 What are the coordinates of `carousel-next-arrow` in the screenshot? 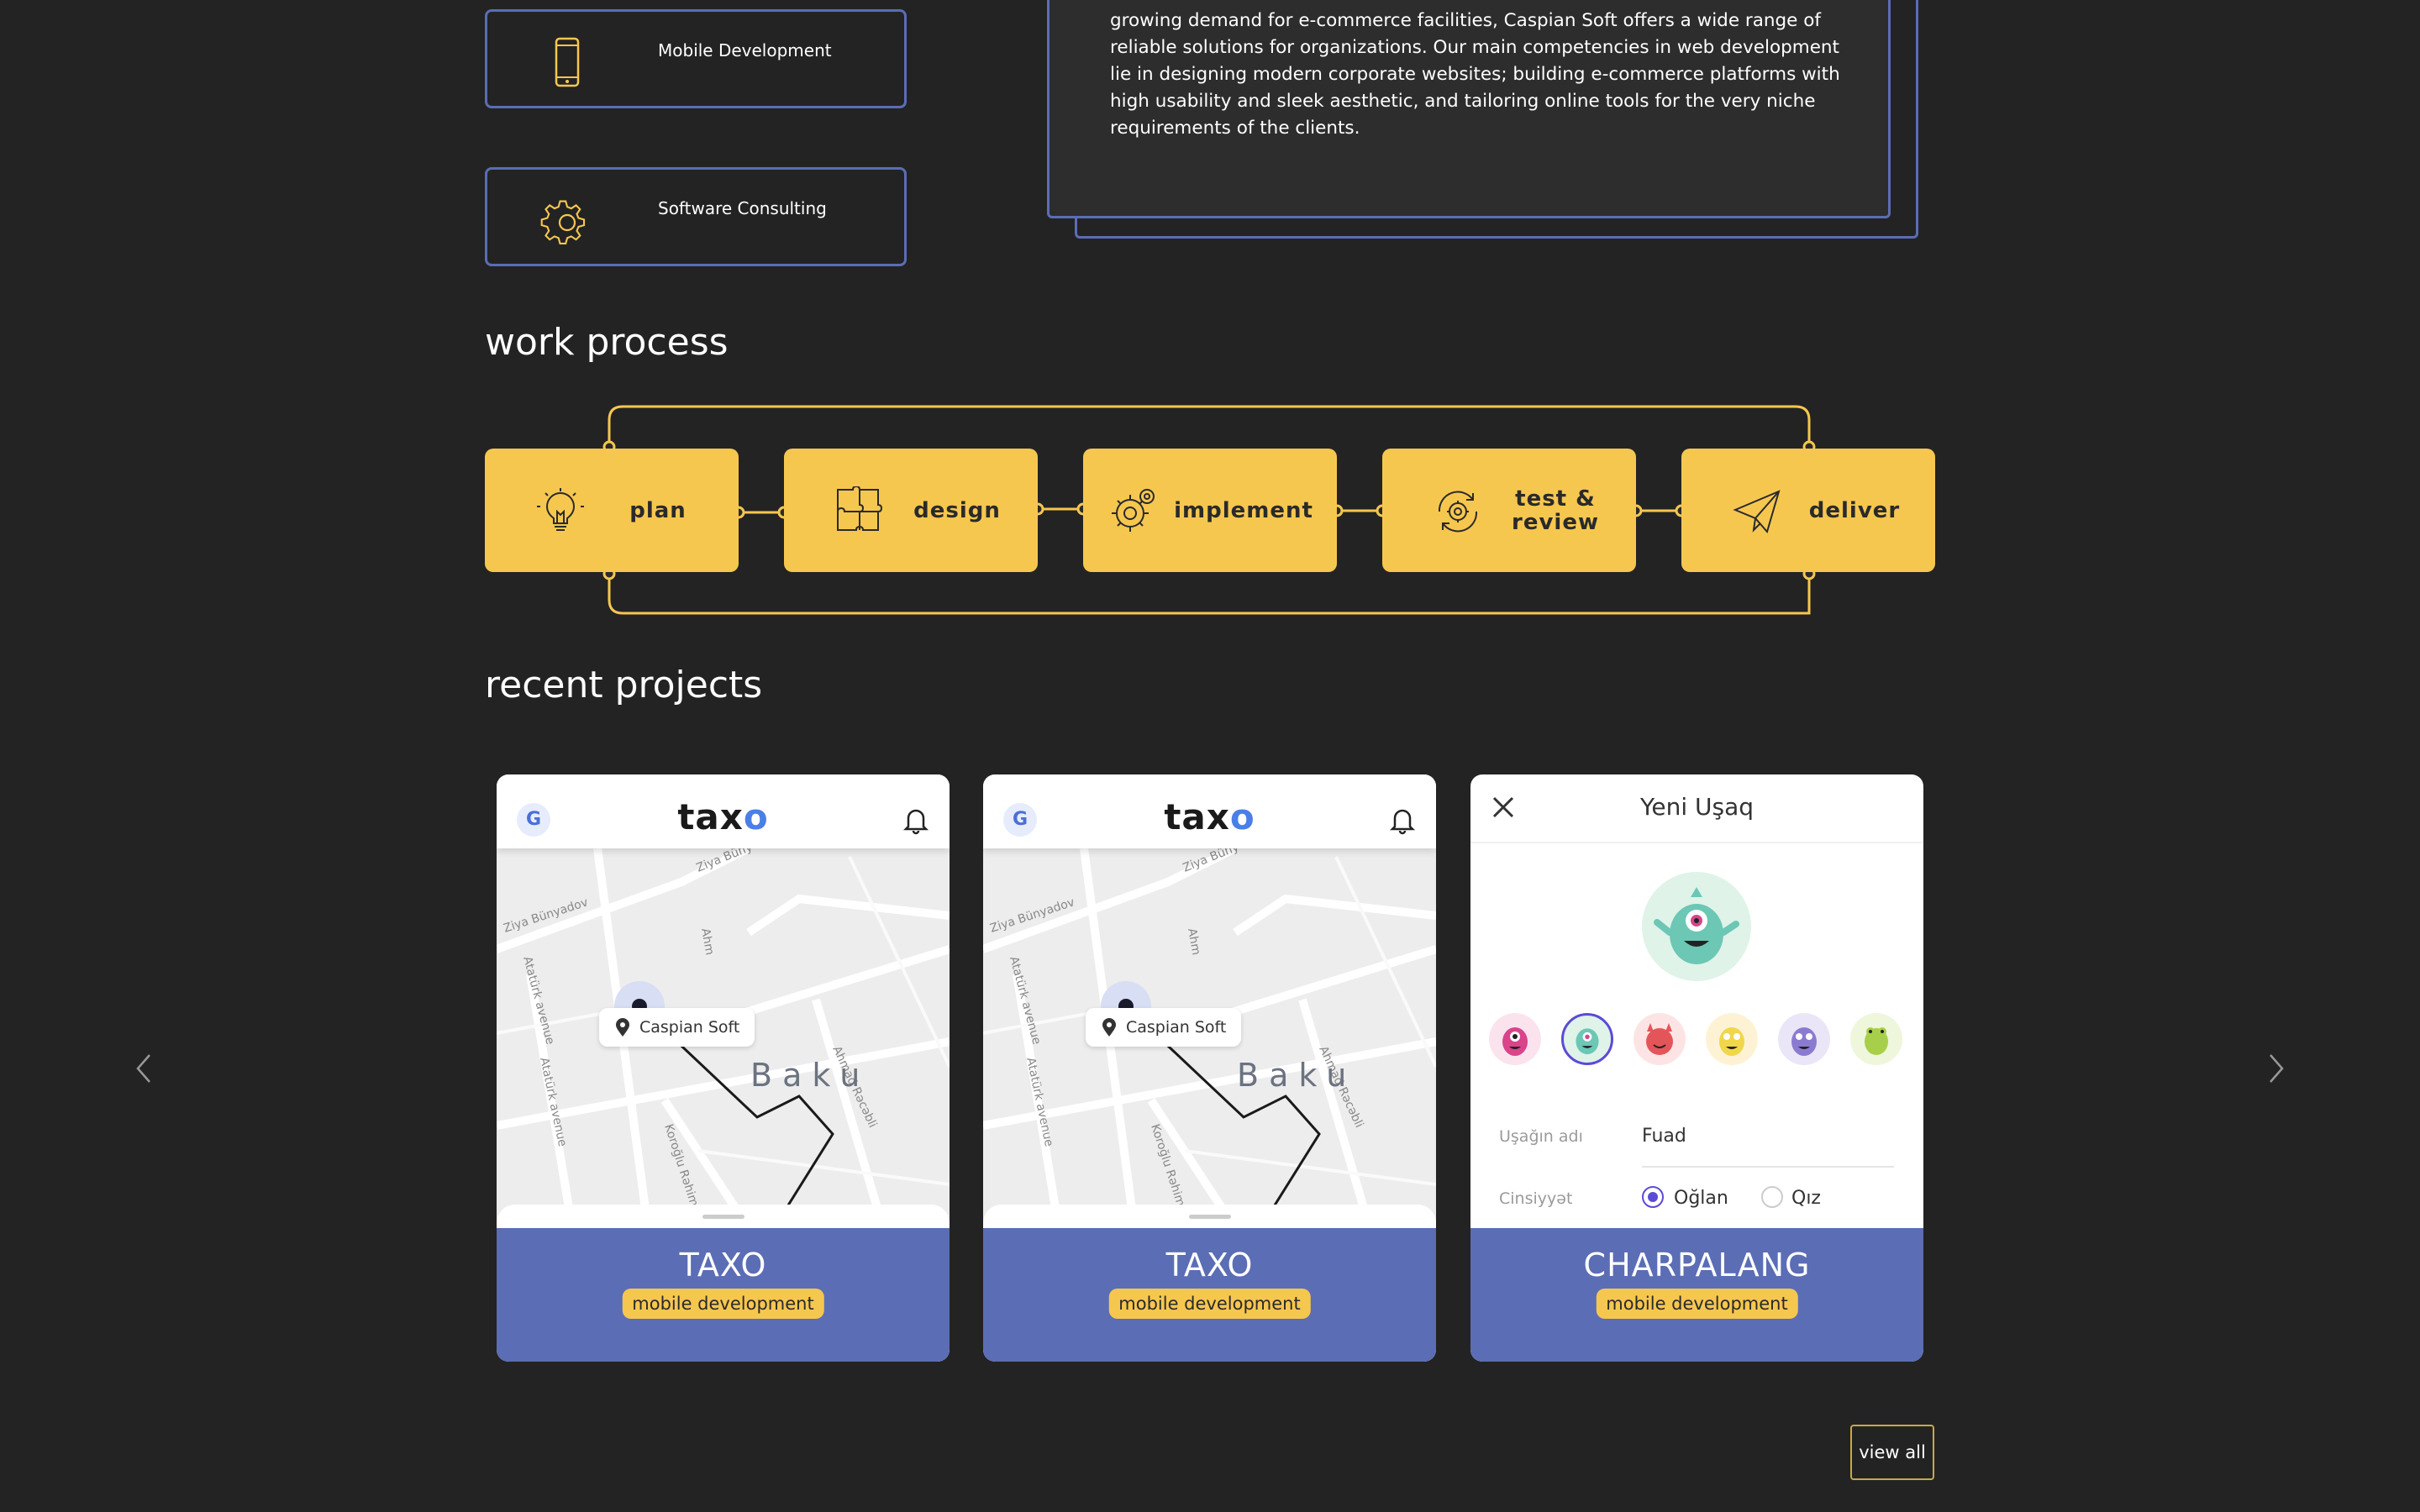 It's located at (2276, 1068).